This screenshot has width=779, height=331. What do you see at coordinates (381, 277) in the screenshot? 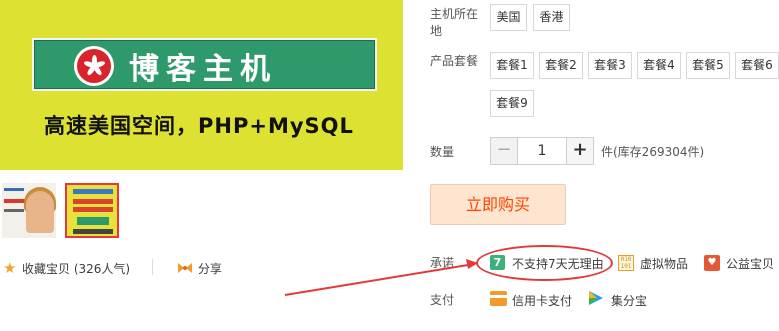
I see `annotation-arrow` at bounding box center [381, 277].